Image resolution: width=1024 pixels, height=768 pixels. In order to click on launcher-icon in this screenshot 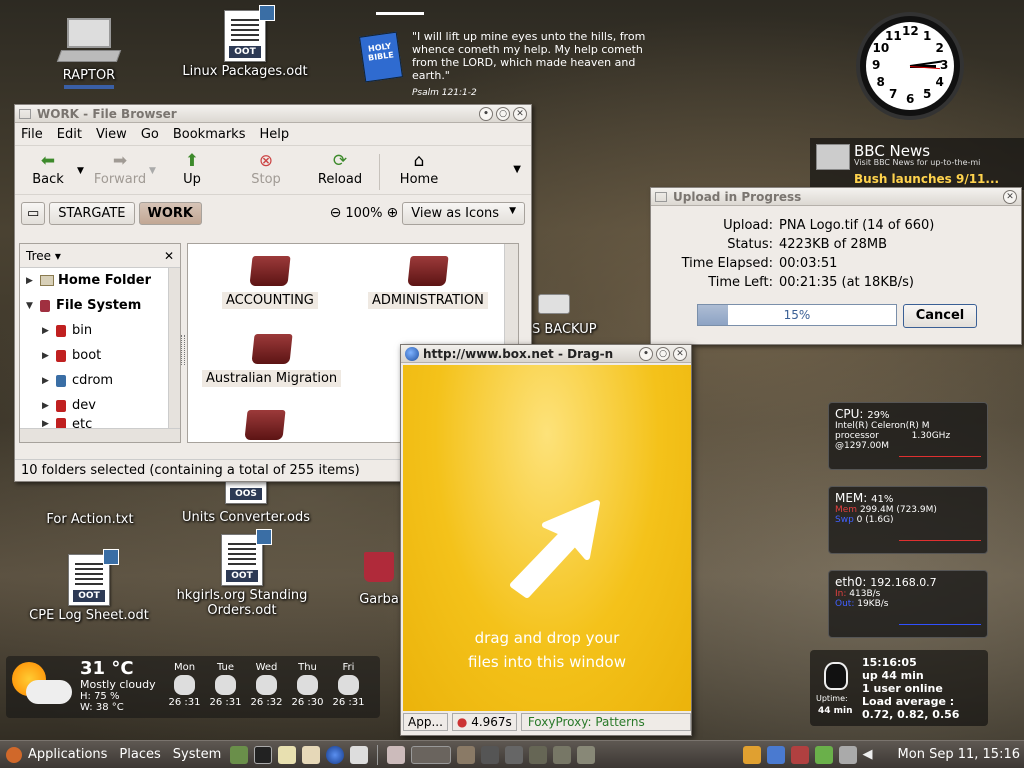, I will do `click(239, 754)`.